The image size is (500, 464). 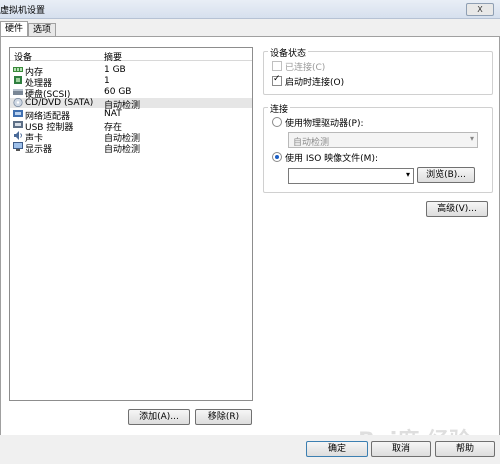 I want to click on summary-column-header: 摘要, so click(x=113, y=56).